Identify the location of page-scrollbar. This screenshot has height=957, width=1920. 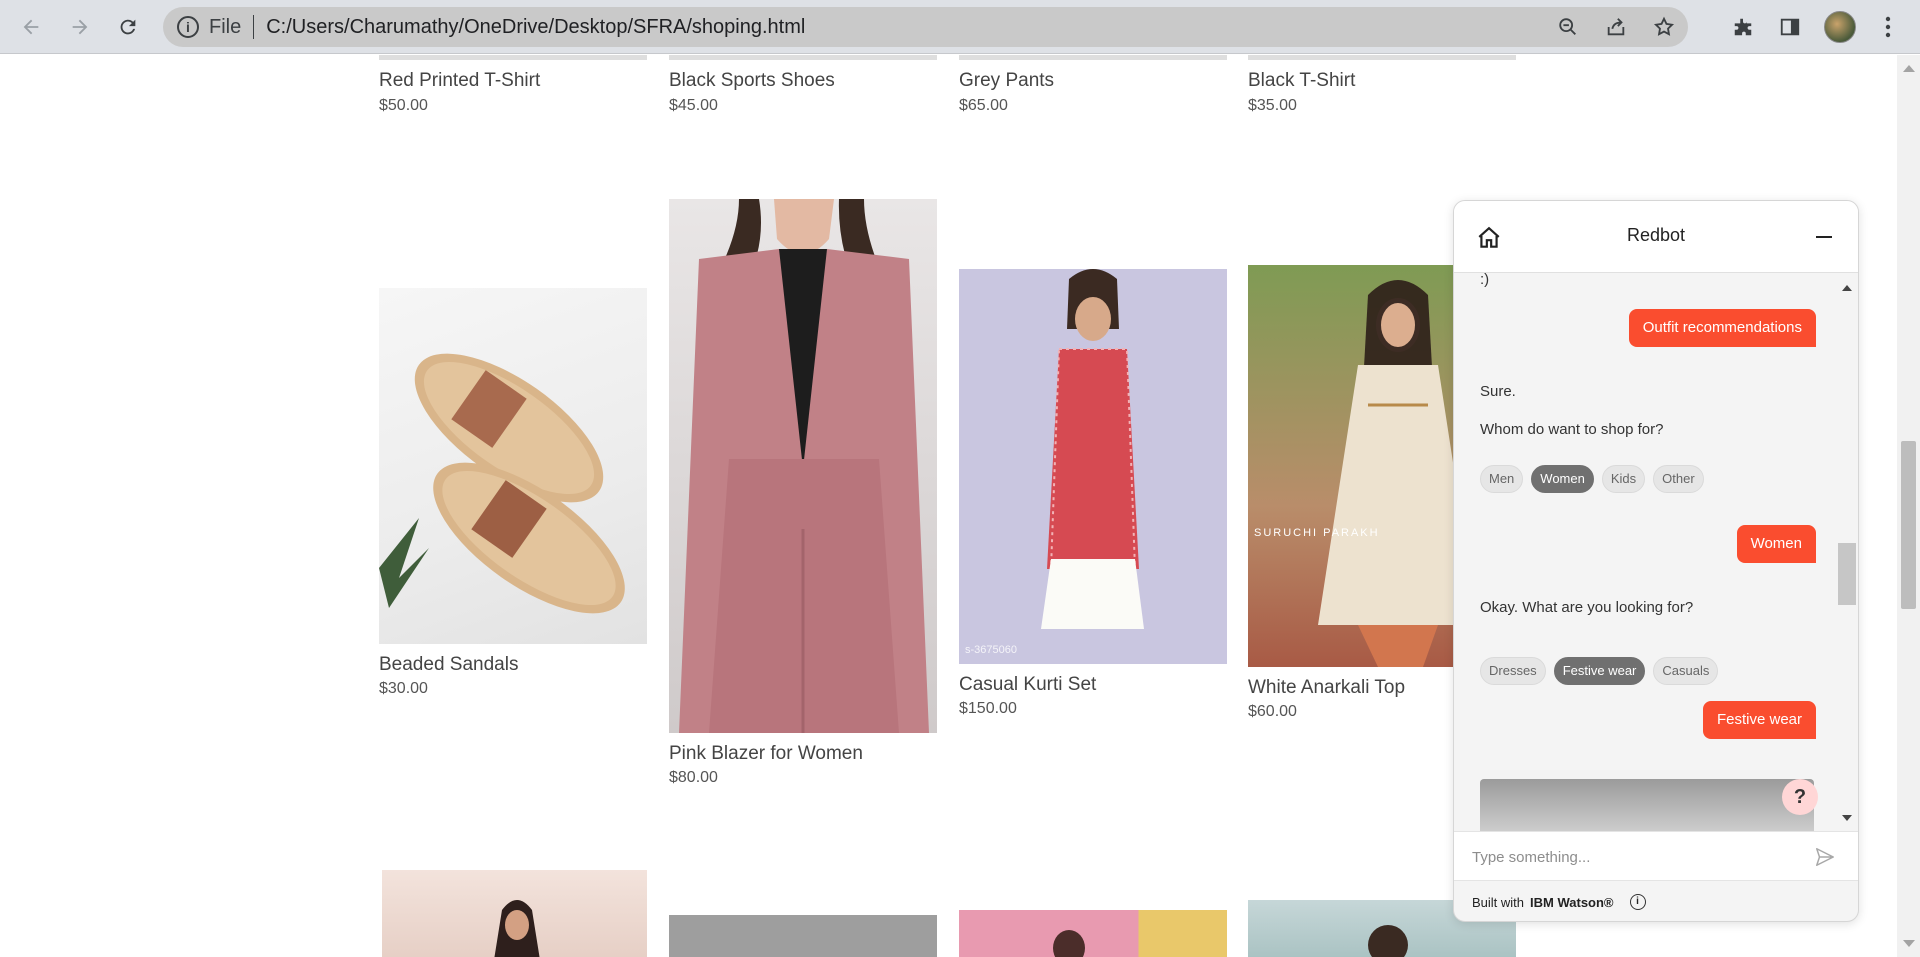
(1908, 506).